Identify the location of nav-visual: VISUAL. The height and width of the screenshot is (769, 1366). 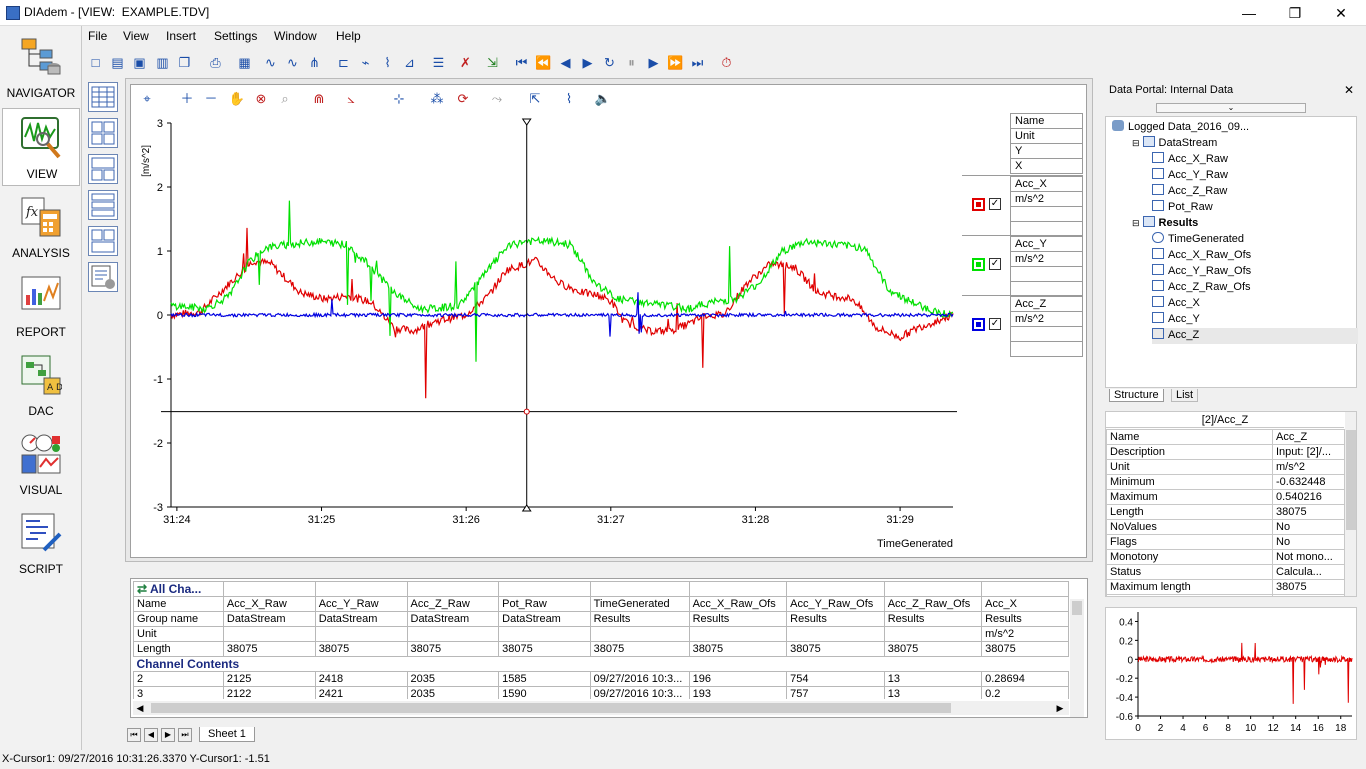
(41, 464).